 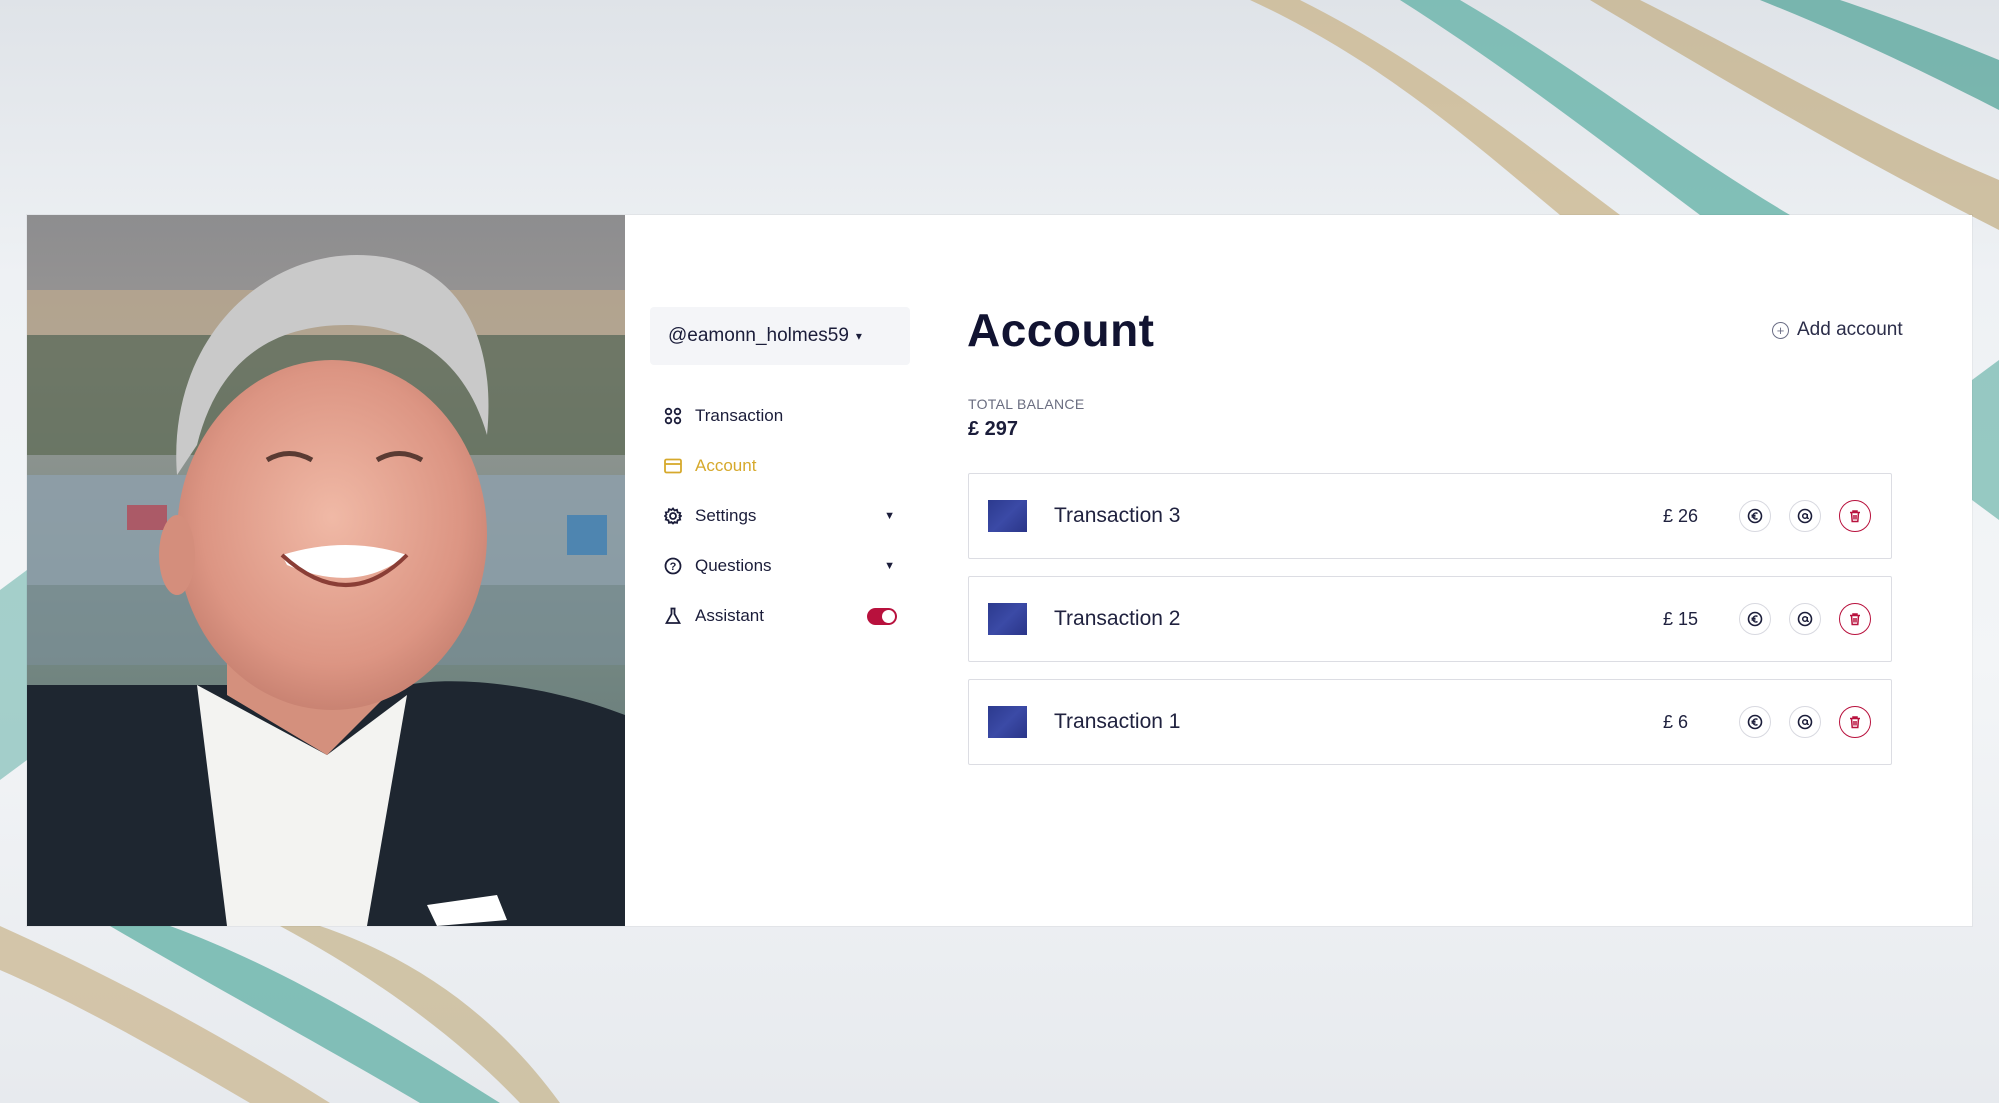 I want to click on card-icon, so click(x=673, y=466).